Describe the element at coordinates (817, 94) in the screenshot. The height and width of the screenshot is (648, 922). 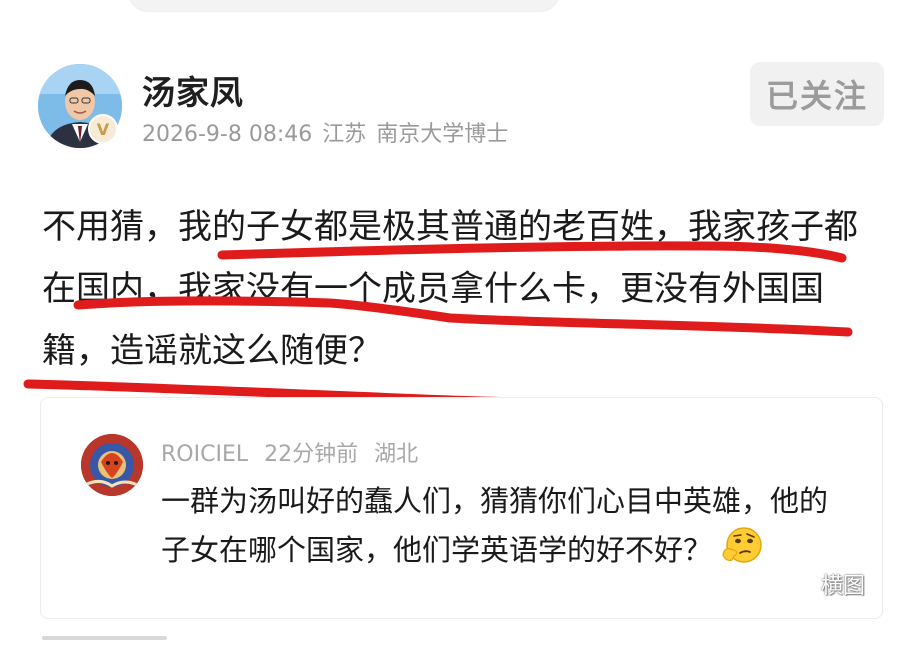
I see `follow-button: 已关注` at that location.